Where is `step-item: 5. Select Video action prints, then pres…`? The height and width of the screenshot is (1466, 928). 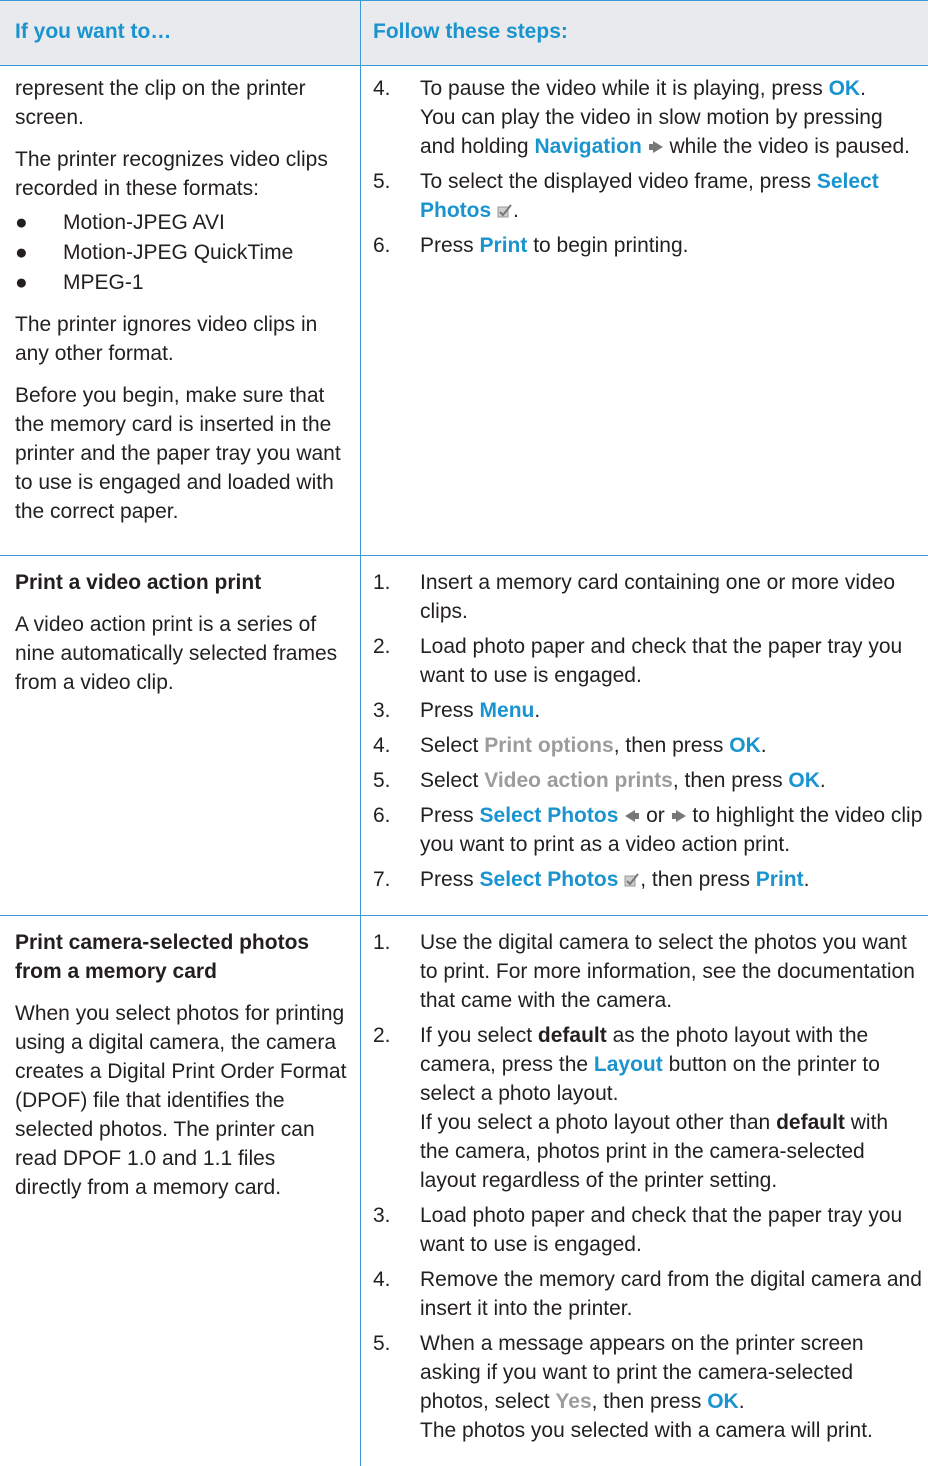 step-item: 5. Select Video action prints, then pres… is located at coordinates (648, 780).